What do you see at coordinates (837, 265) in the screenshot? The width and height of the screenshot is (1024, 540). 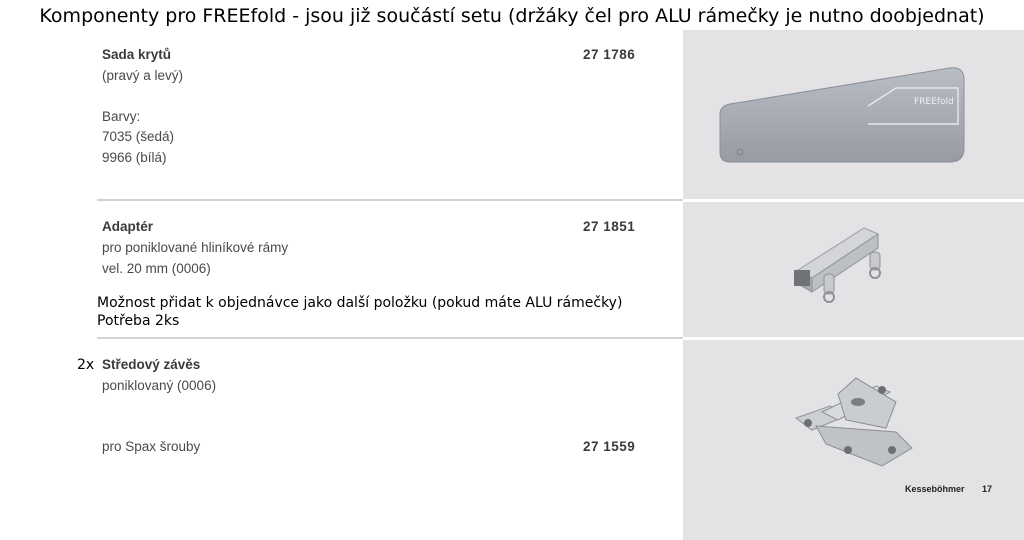 I see `adapter-bracket-icon` at bounding box center [837, 265].